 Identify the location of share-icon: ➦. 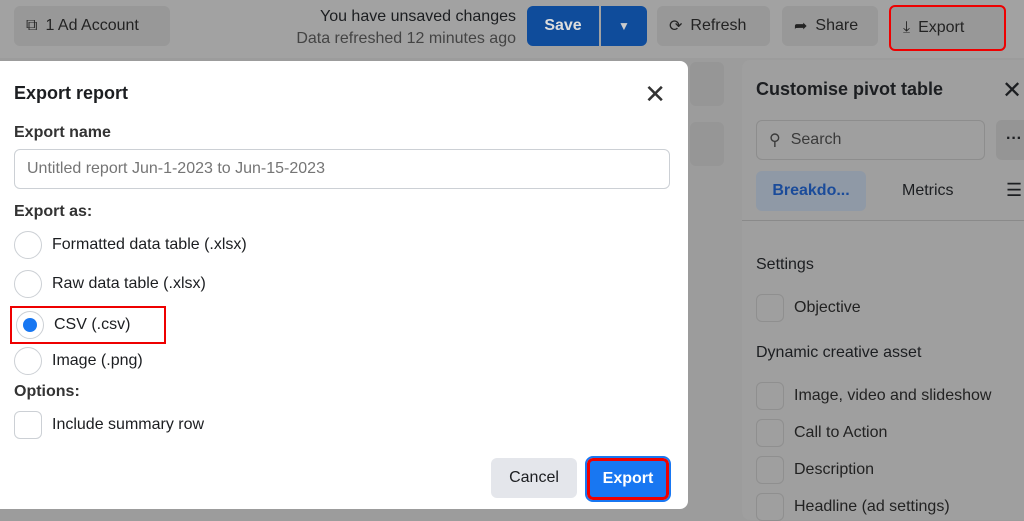
(801, 26).